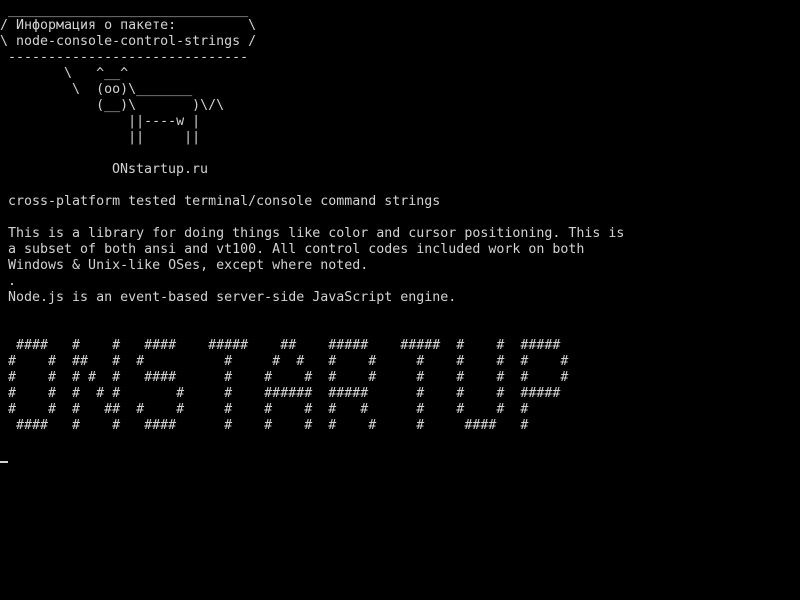 The height and width of the screenshot is (600, 800). I want to click on cow-art-line-2: \ (oo)\_______, so click(96, 89).